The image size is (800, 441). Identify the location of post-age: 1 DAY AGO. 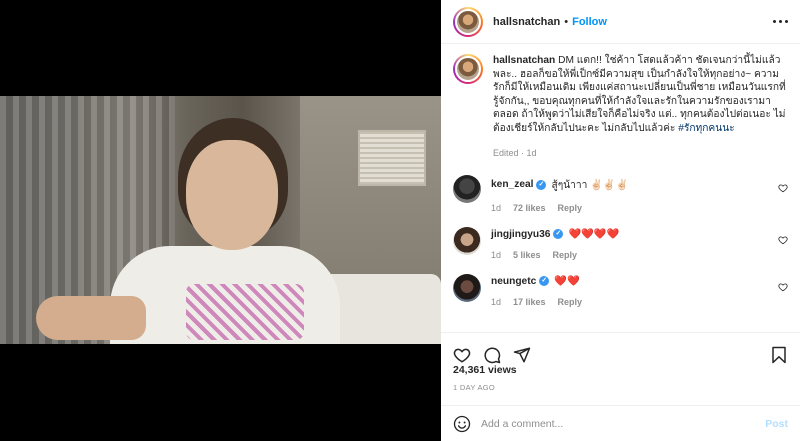
(474, 387).